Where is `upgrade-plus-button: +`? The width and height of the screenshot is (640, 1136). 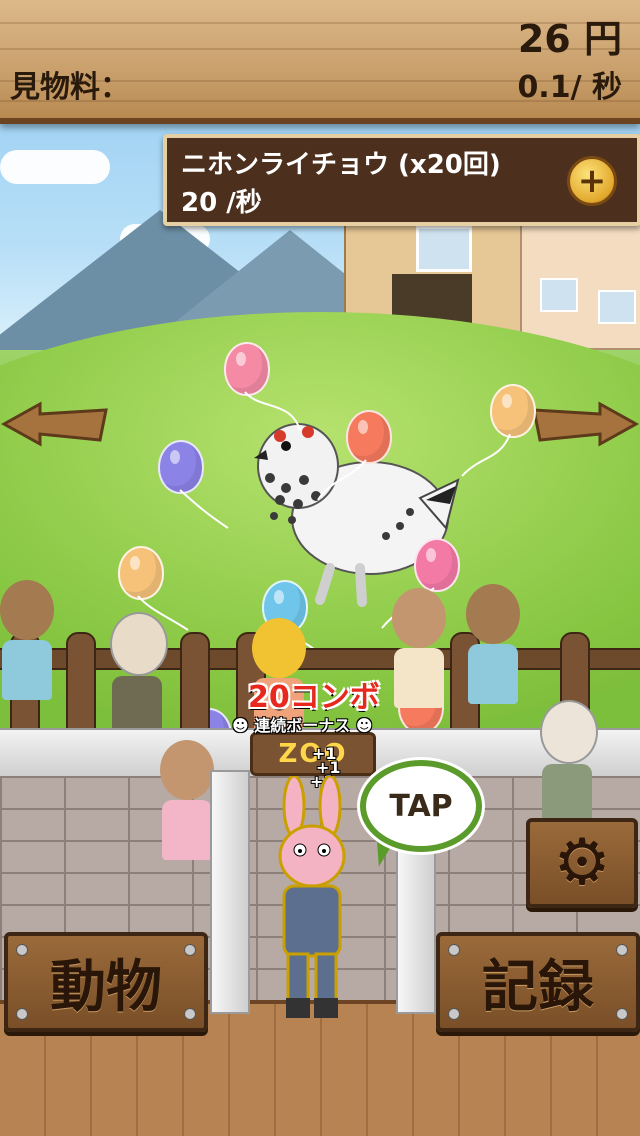
upgrade-plus-button: + is located at coordinates (592, 181).